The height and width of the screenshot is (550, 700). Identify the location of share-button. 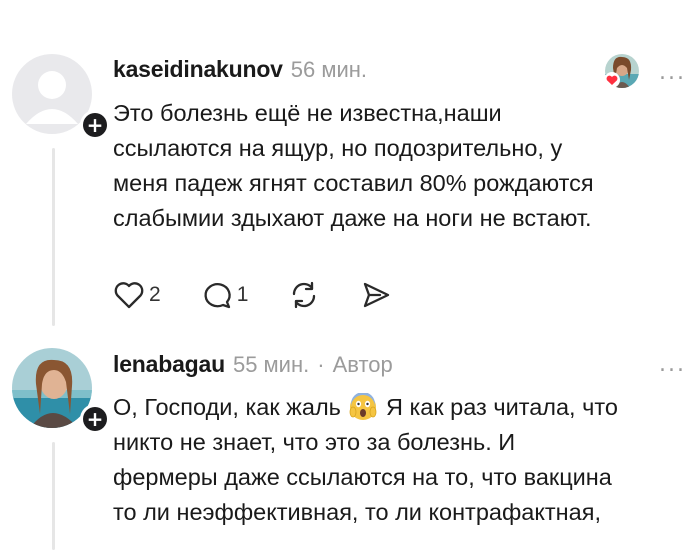
(376, 295).